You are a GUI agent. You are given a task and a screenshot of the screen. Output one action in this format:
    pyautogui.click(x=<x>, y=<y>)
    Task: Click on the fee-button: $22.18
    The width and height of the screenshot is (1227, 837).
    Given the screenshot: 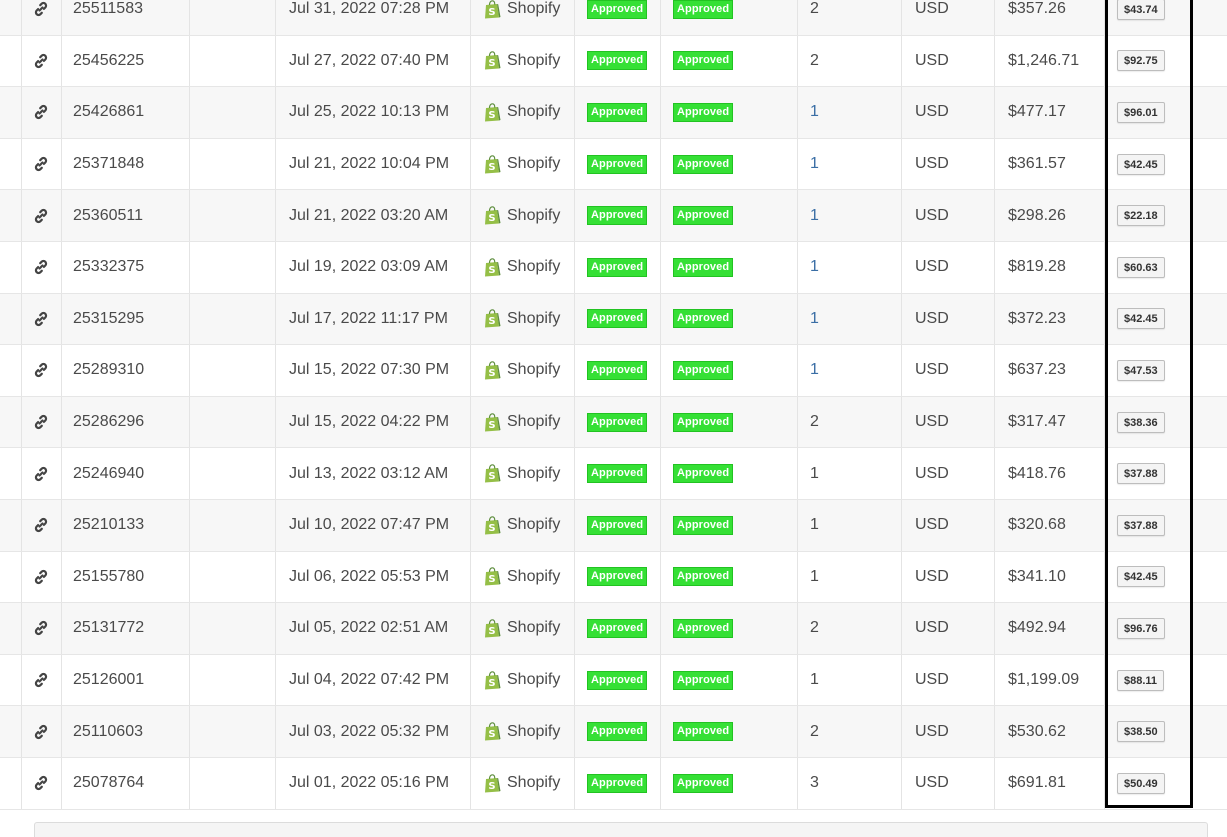 What is the action you would take?
    pyautogui.click(x=1141, y=216)
    